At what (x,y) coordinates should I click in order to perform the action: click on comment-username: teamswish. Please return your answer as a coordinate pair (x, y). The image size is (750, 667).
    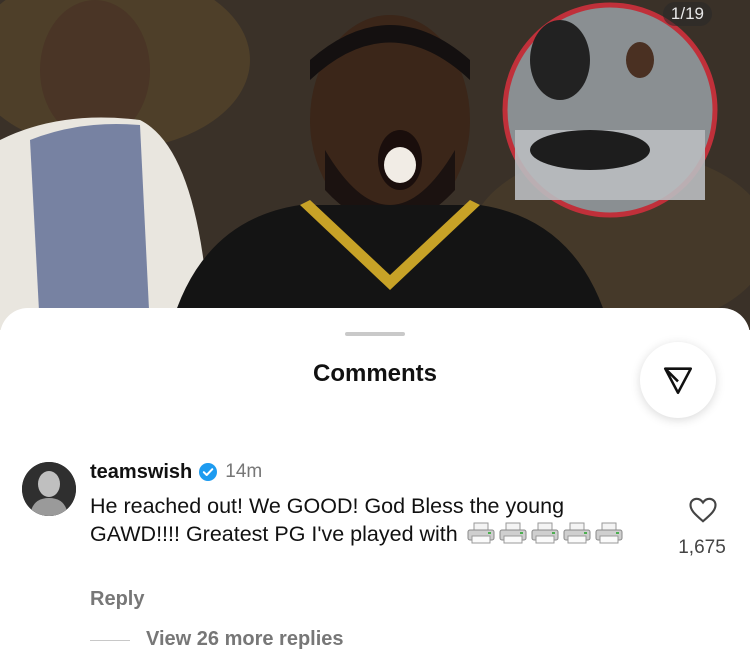
    Looking at the image, I should click on (141, 472).